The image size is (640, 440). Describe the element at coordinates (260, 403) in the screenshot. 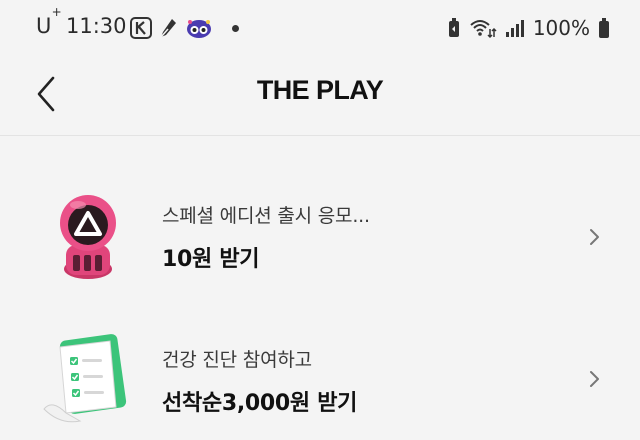

I see `offer-reward: 선착순3,000원 받기` at that location.